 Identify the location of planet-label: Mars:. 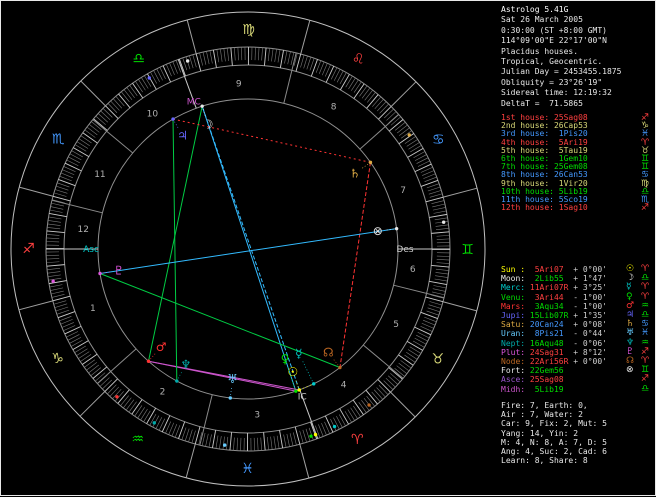
(515, 306).